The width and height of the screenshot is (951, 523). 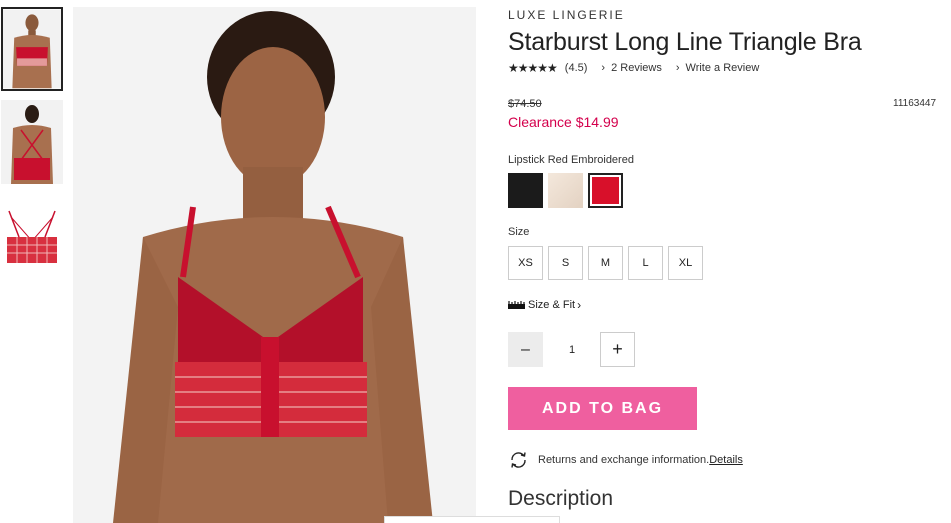 I want to click on reviews-link: 2 Reviews, so click(x=636, y=68).